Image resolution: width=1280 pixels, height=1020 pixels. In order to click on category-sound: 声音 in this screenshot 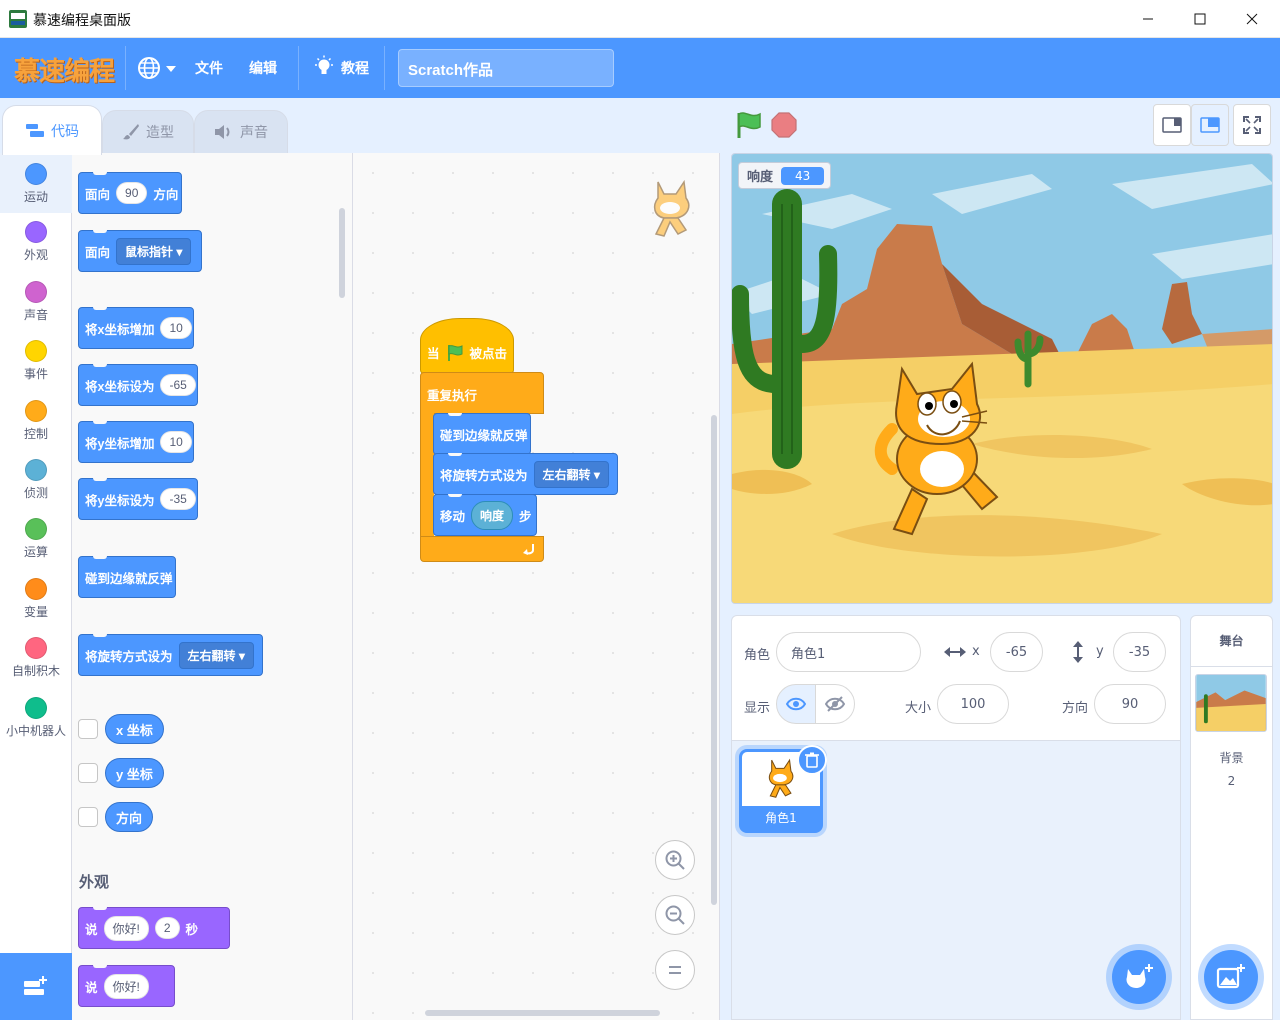, I will do `click(36, 302)`.